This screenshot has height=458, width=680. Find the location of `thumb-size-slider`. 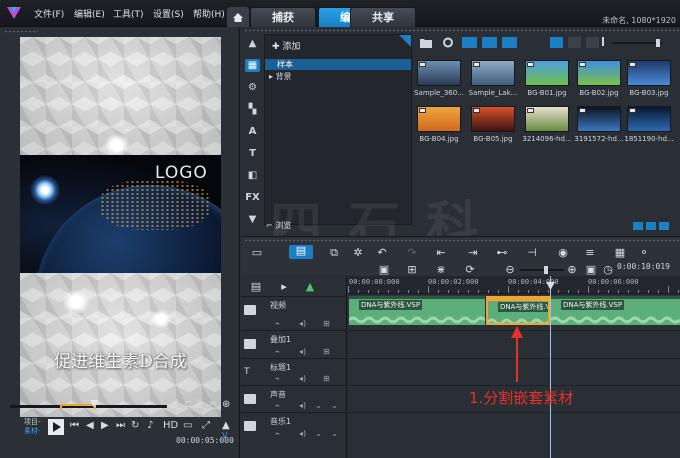

thumb-size-slider is located at coordinates (637, 43).